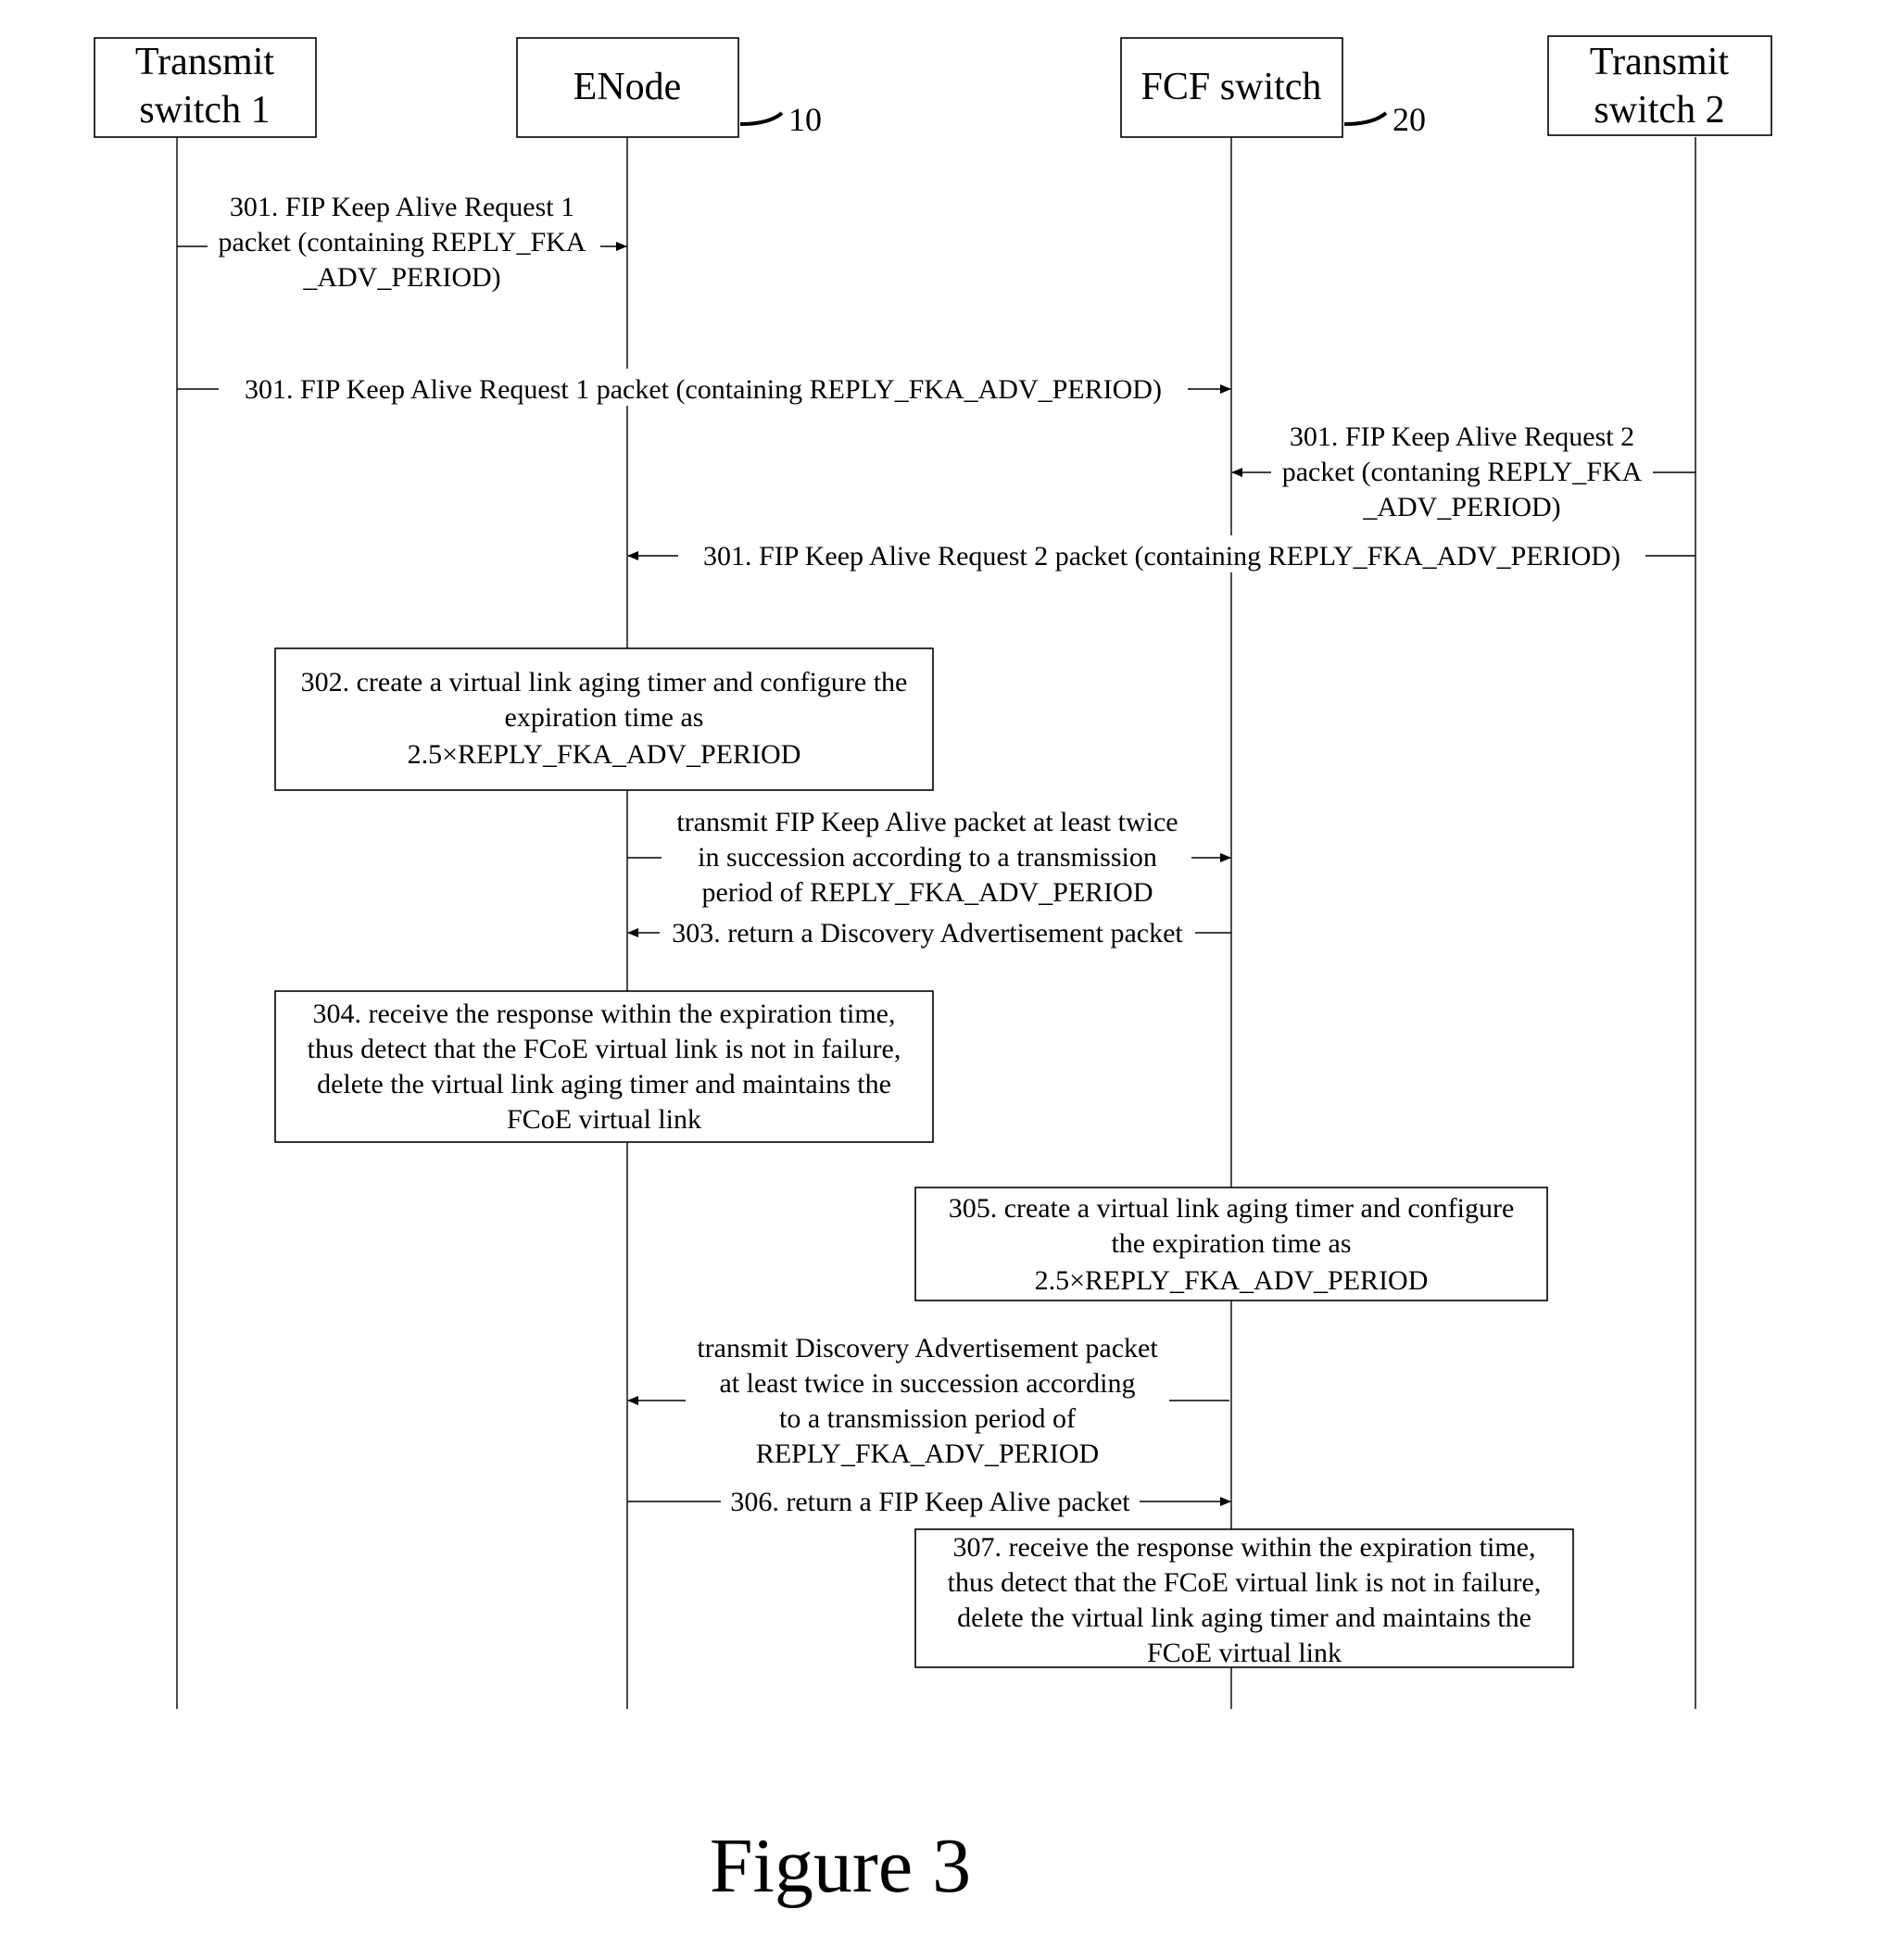  I want to click on message-label: to a transmission period of, so click(927, 1418).